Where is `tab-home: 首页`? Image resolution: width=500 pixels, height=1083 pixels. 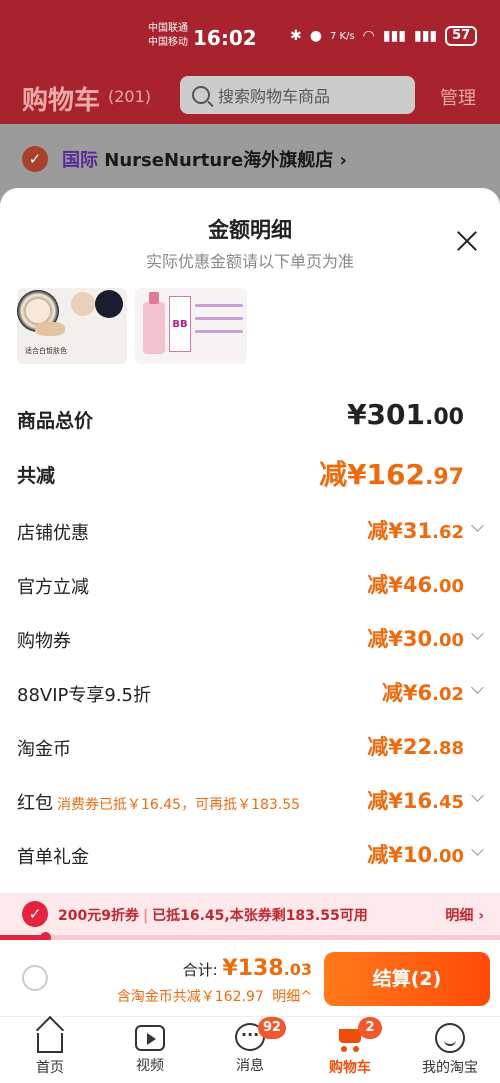
tab-home: 首页 is located at coordinates (50, 1053).